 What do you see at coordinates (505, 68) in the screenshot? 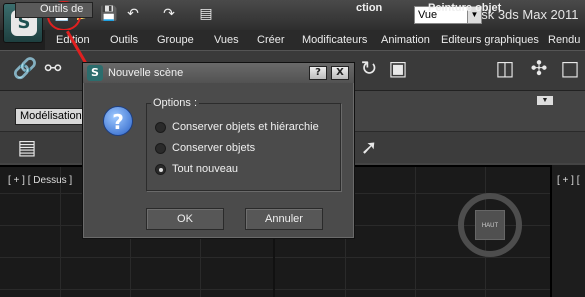
I see `pivot-center-icon: ◫` at bounding box center [505, 68].